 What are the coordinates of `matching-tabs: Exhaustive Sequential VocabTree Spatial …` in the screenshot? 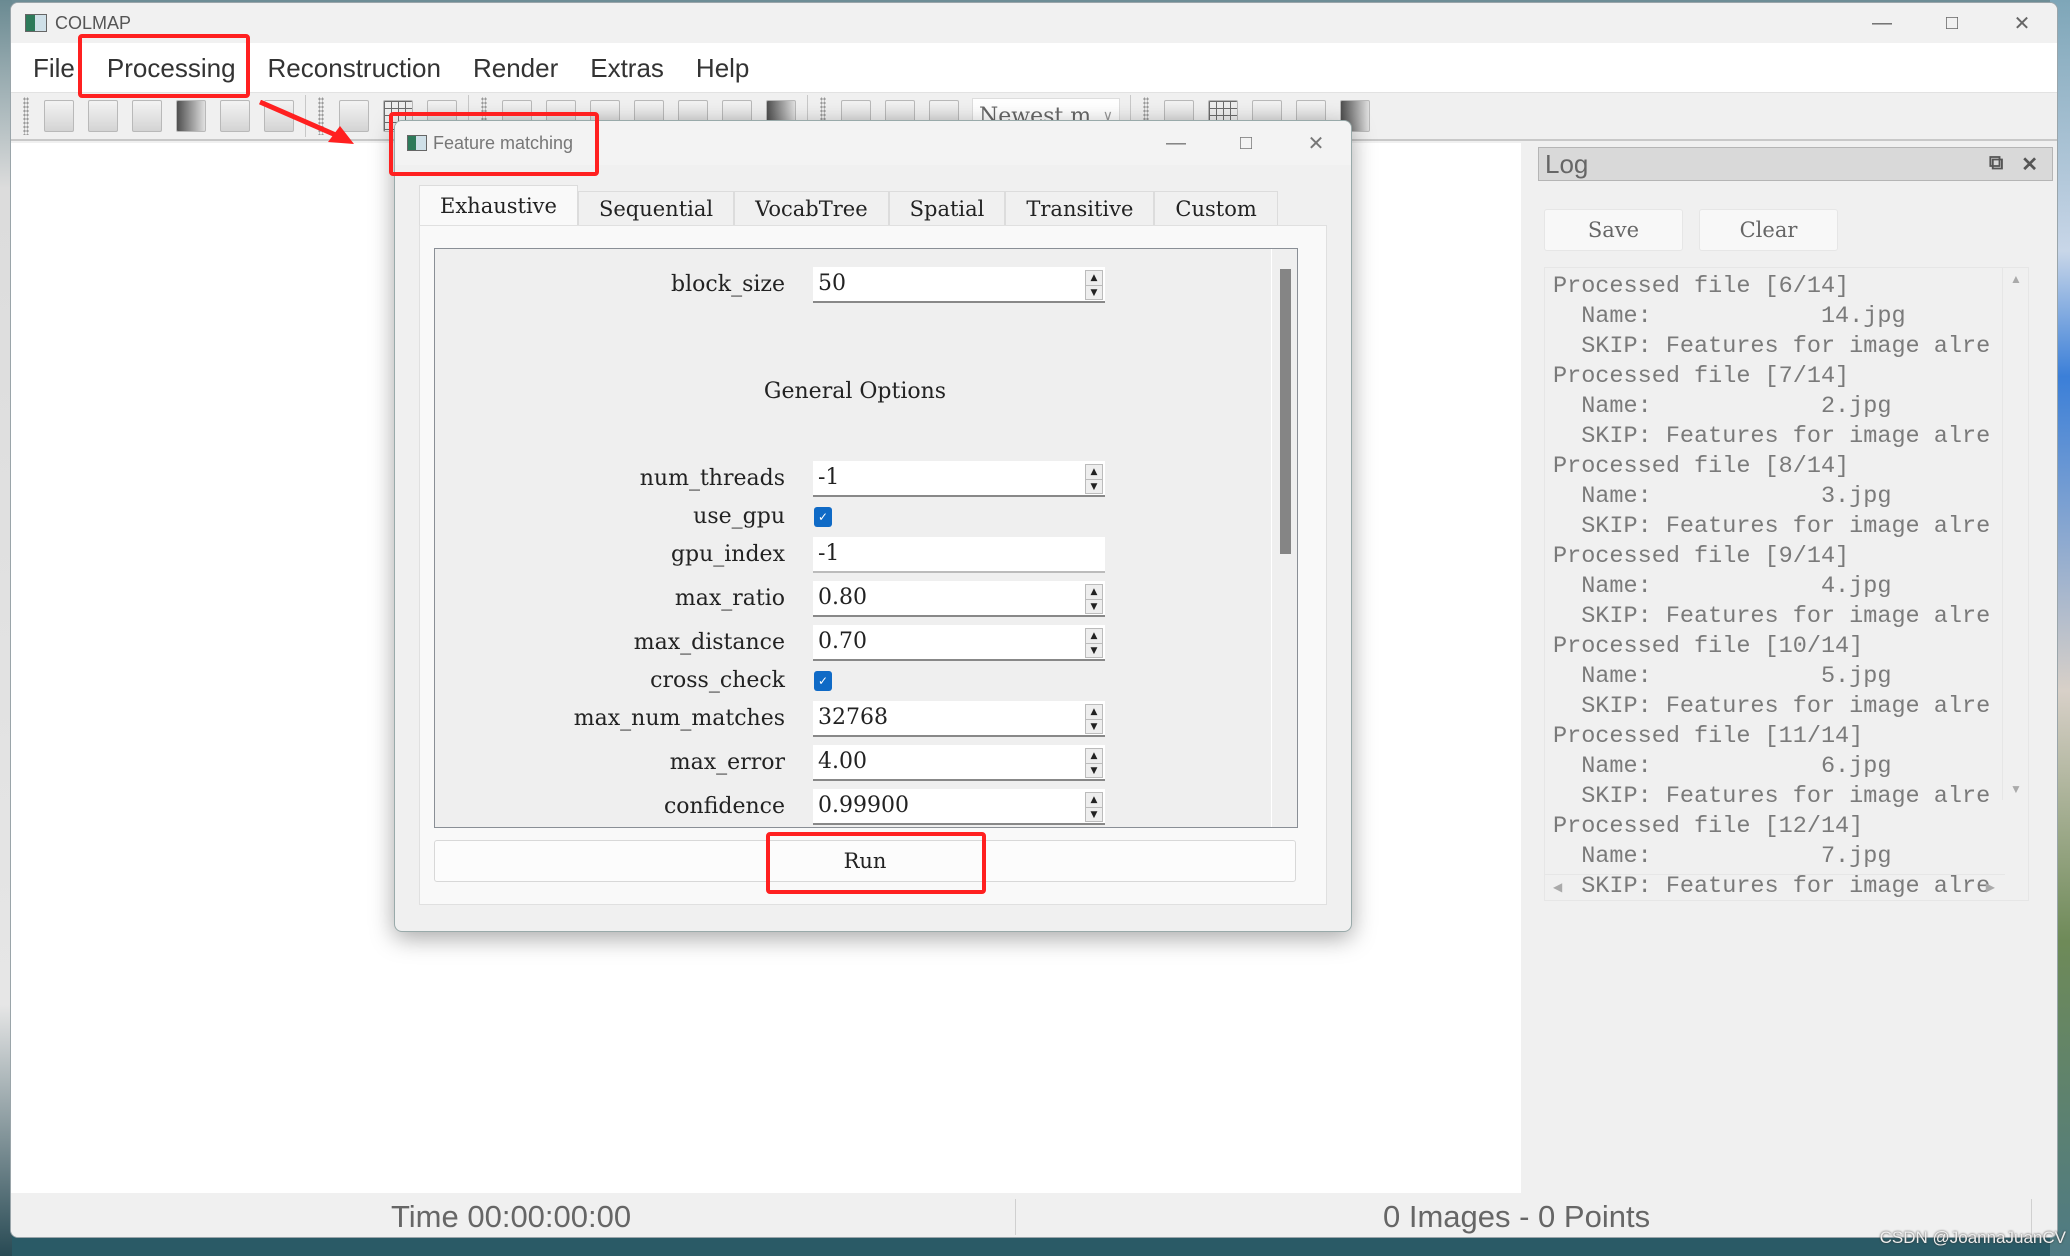 It's located at (848, 205).